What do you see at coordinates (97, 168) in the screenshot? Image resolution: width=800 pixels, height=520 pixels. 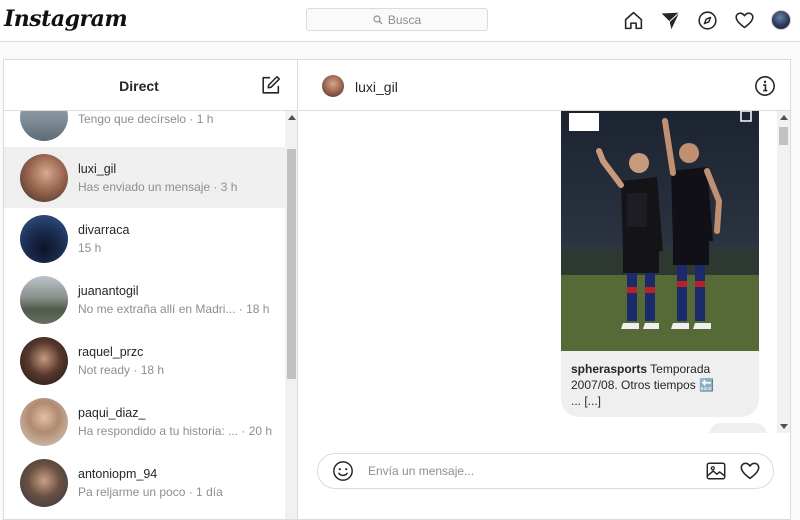 I see `conversation-name: luxi_gil` at bounding box center [97, 168].